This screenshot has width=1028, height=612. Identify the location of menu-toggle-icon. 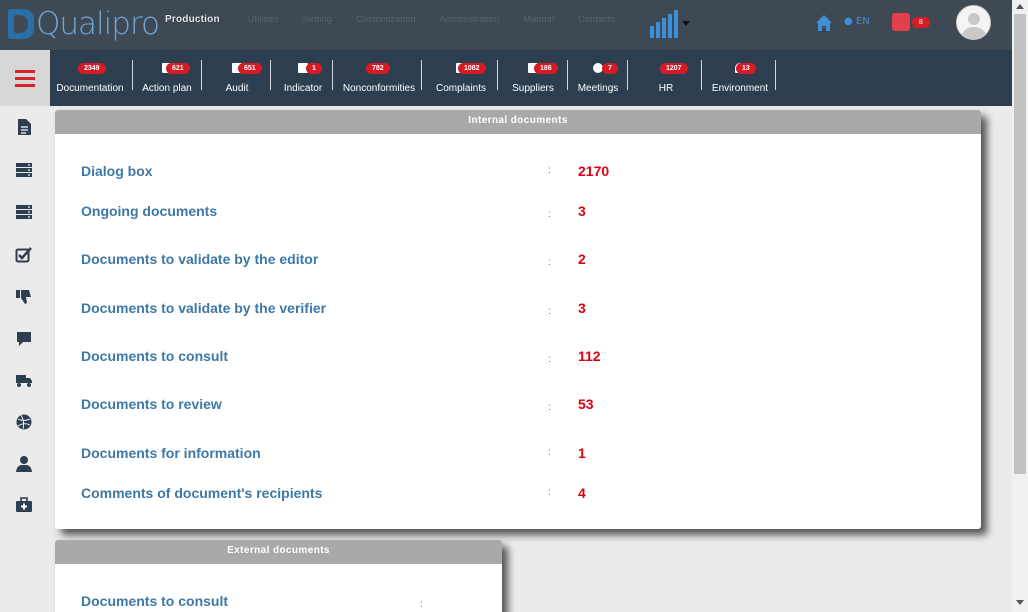
(25, 78).